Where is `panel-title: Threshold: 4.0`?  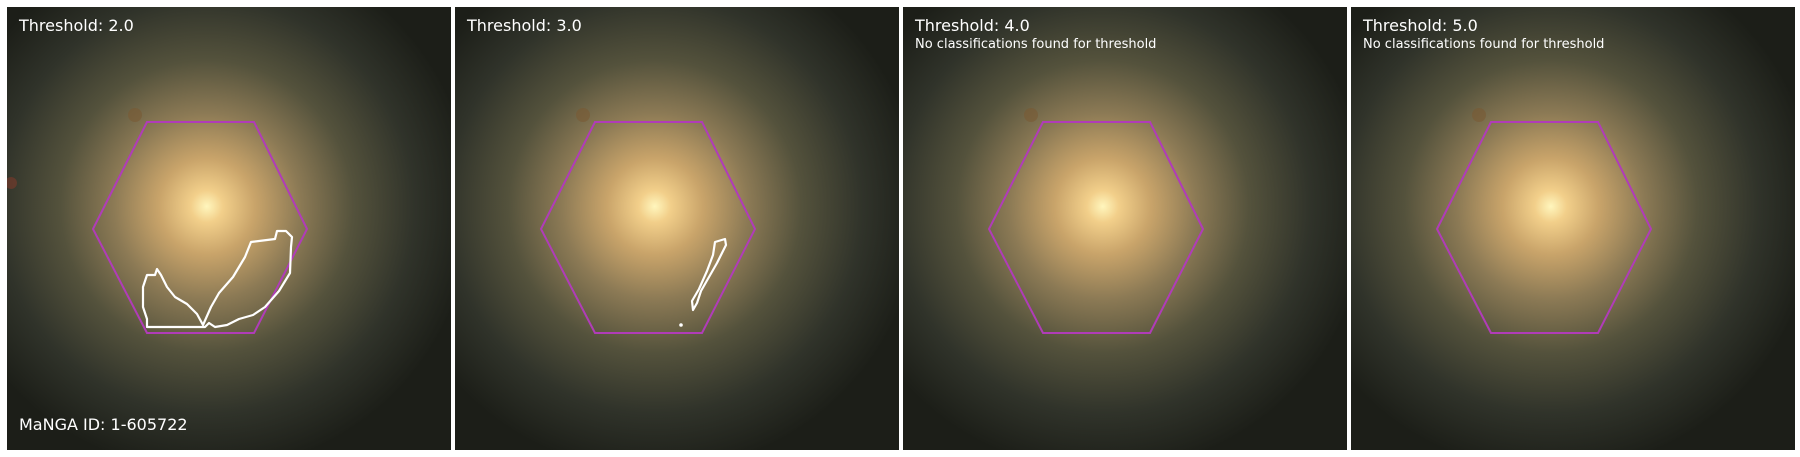 panel-title: Threshold: 4.0 is located at coordinates (972, 25).